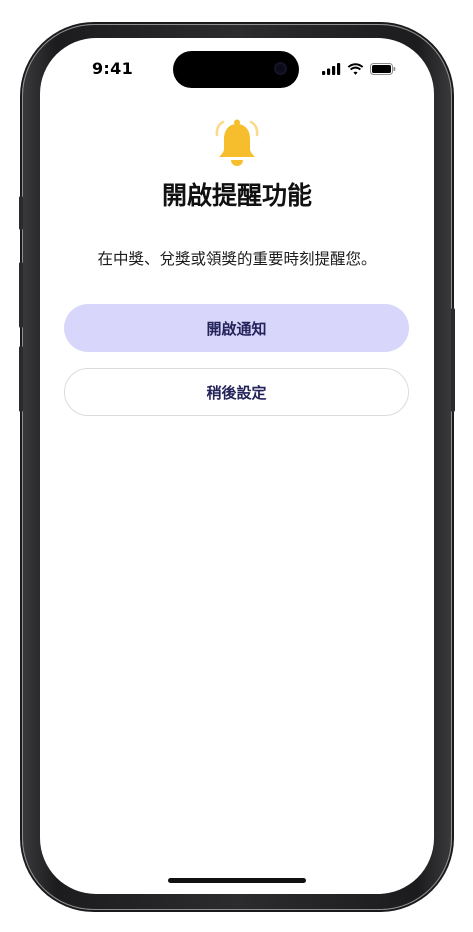  I want to click on page-title: 開啟提醒功能, so click(236, 195).